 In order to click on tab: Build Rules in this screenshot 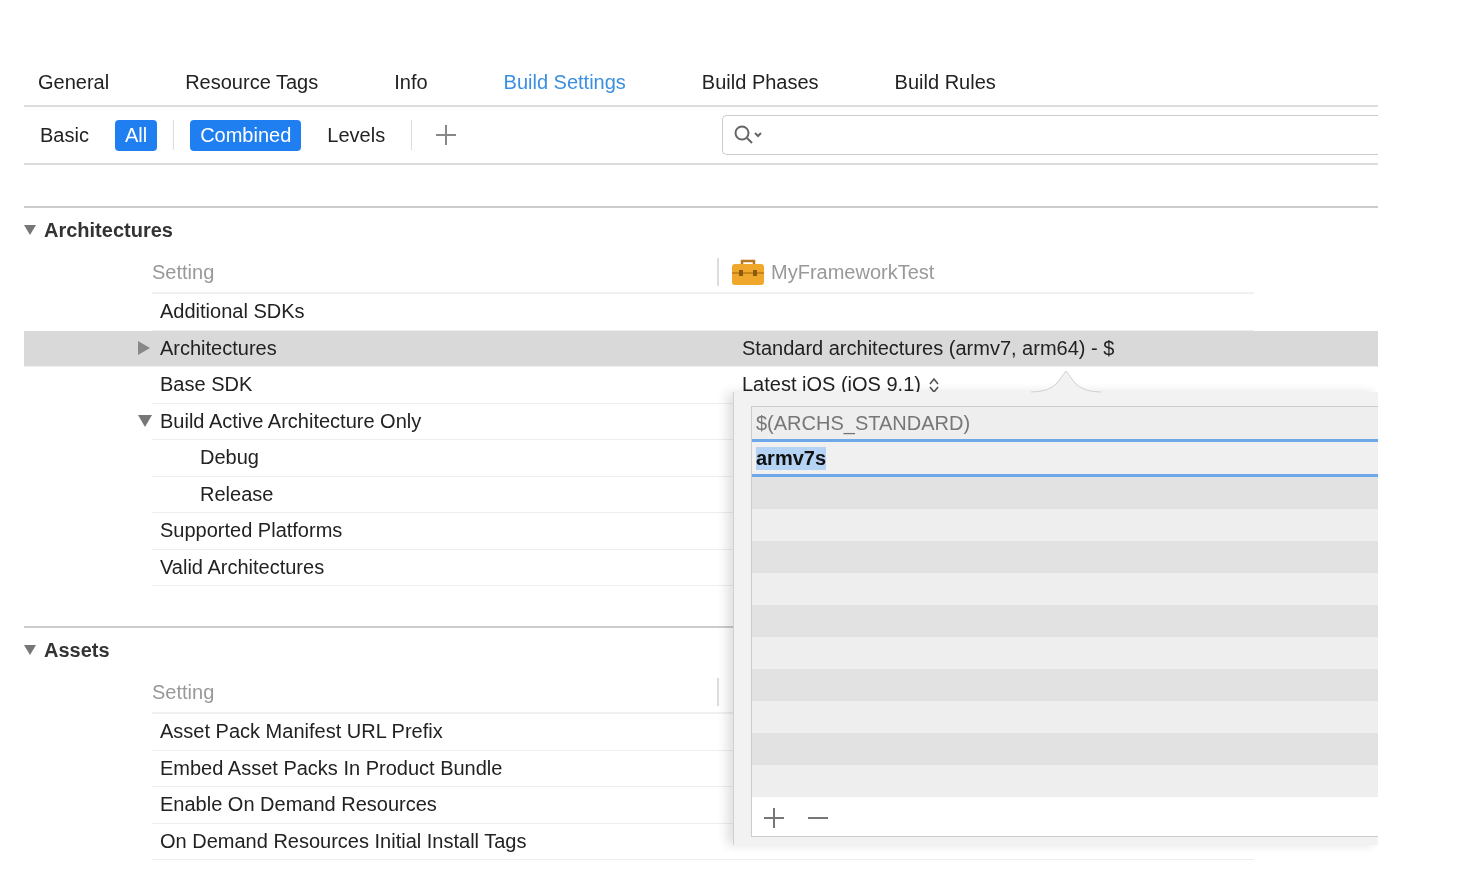, I will do `click(945, 82)`.